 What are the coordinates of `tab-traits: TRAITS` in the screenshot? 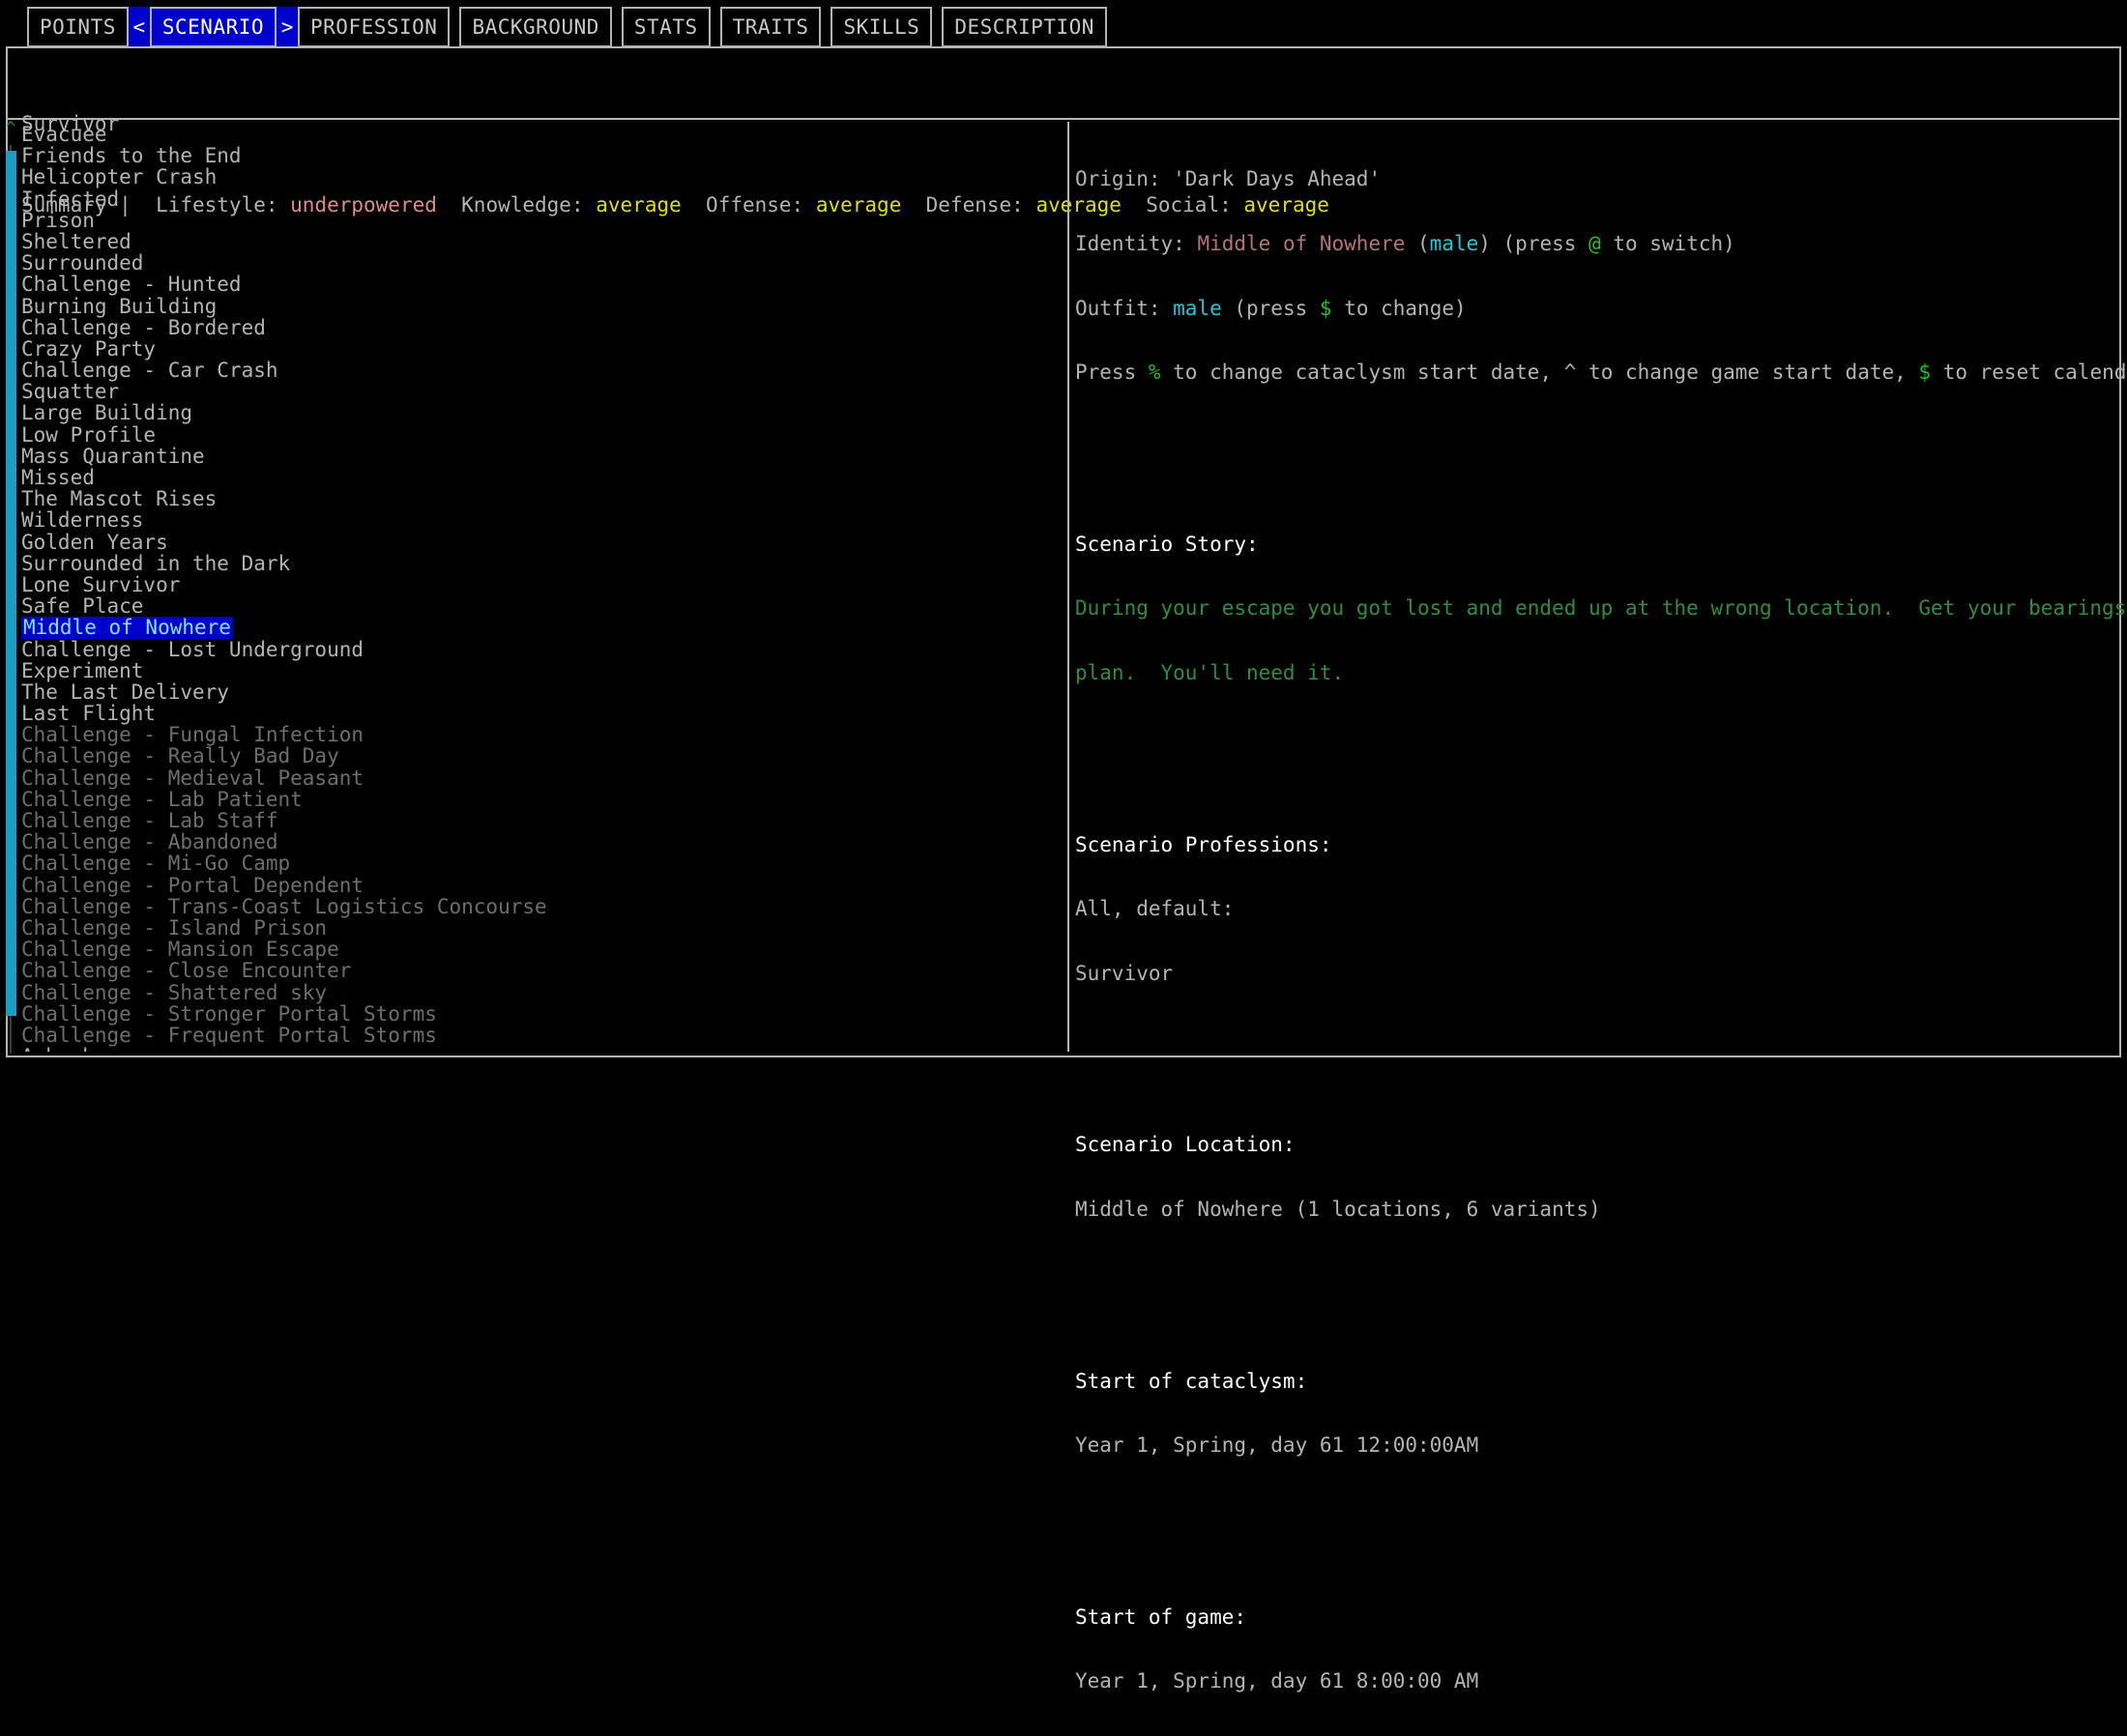 It's located at (770, 27).